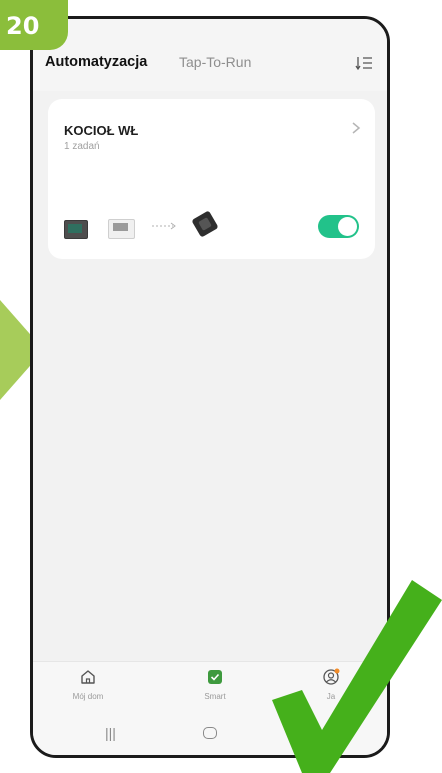 The height and width of the screenshot is (773, 442). I want to click on thermostat-white-icon, so click(121, 229).